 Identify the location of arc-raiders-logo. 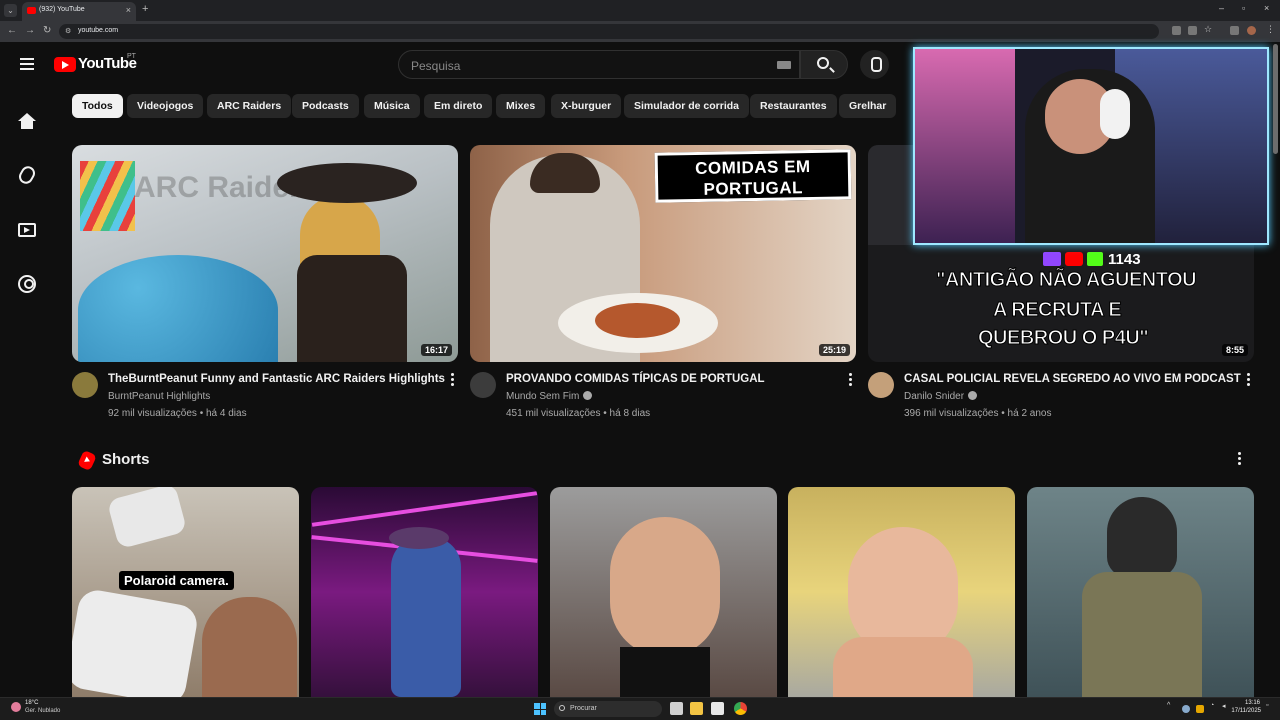
(107, 196).